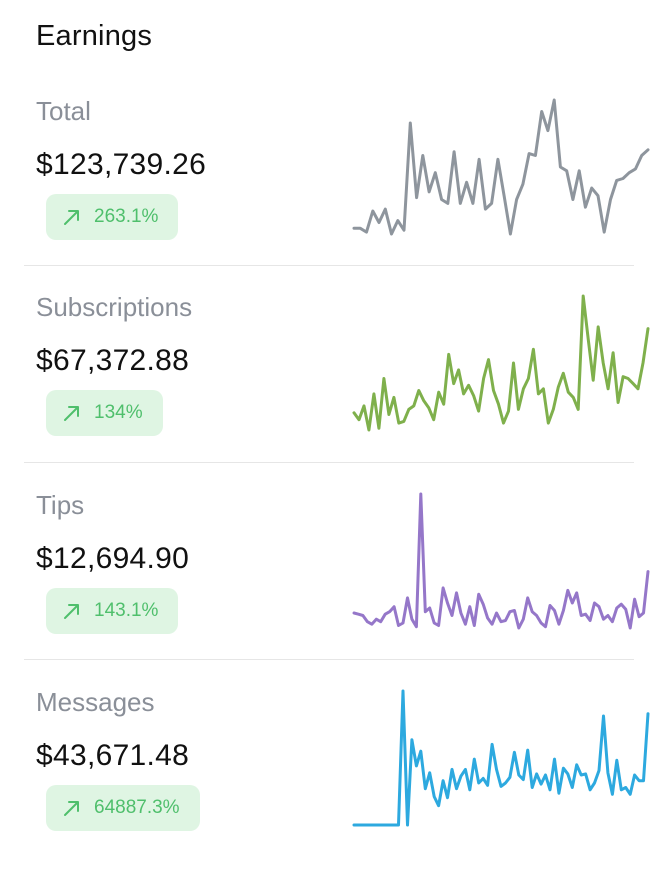 The image size is (658, 883). What do you see at coordinates (113, 558) in the screenshot?
I see `card-amount: $12,694.90` at bounding box center [113, 558].